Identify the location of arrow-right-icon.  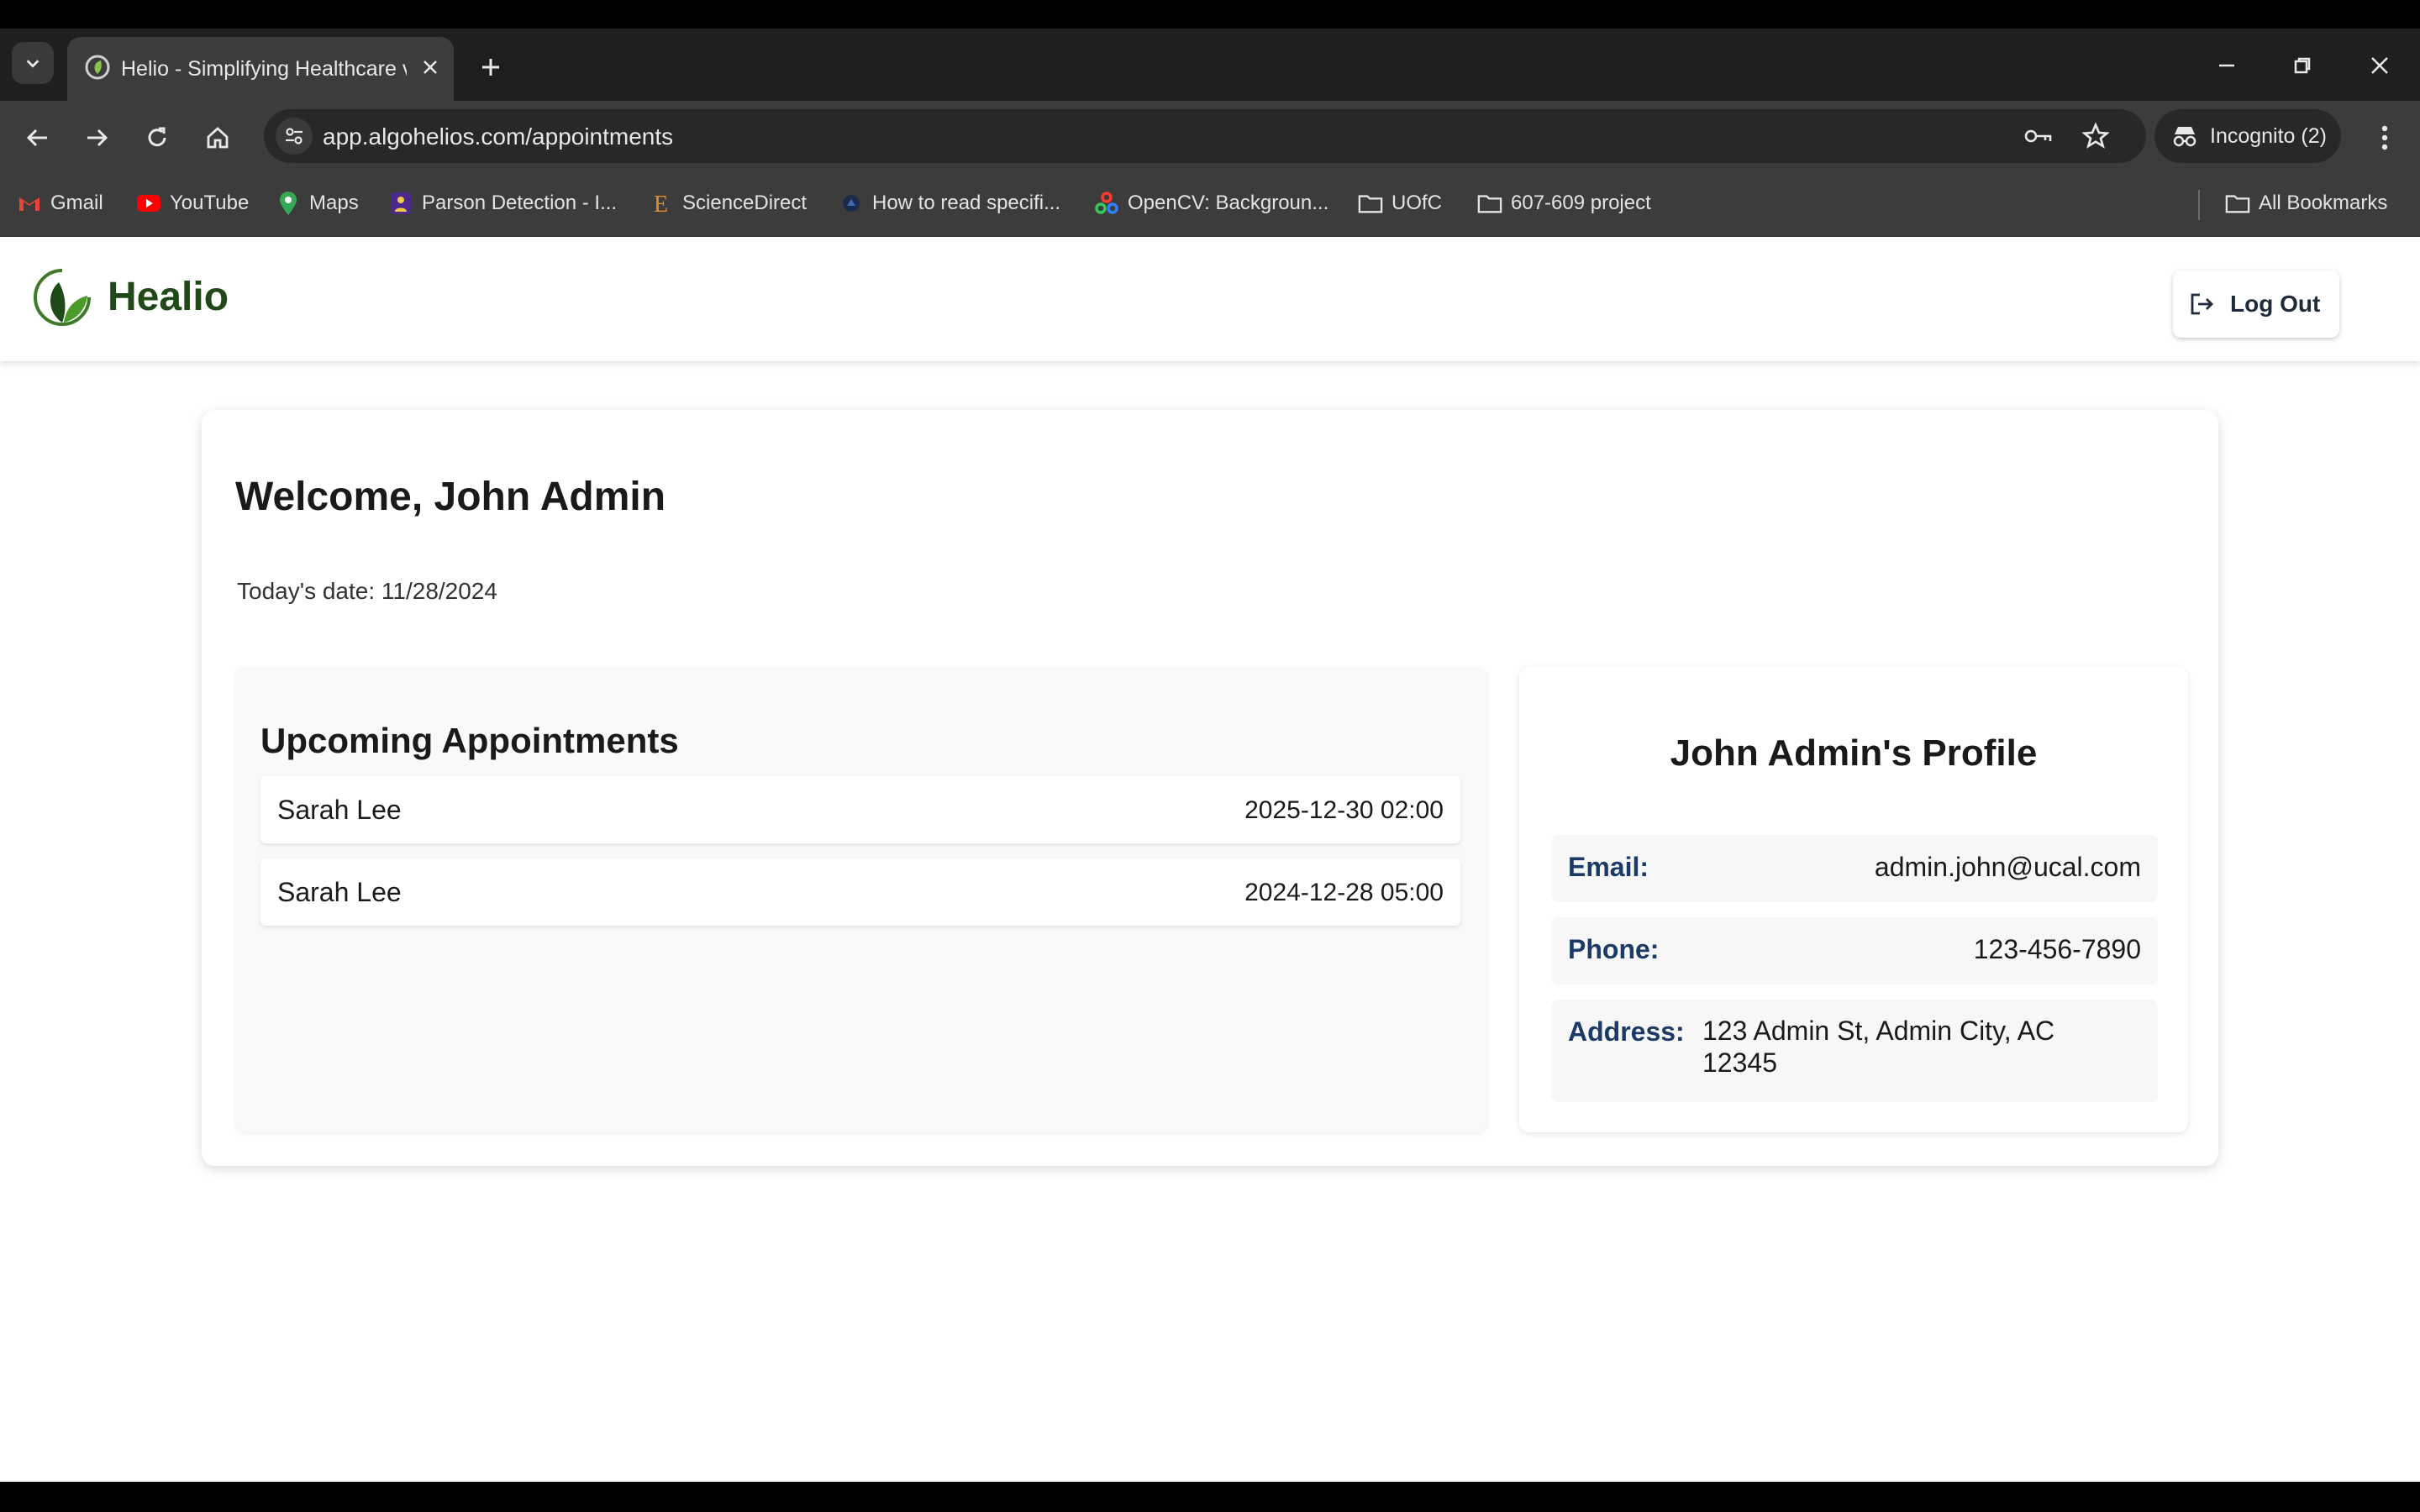
(97, 138).